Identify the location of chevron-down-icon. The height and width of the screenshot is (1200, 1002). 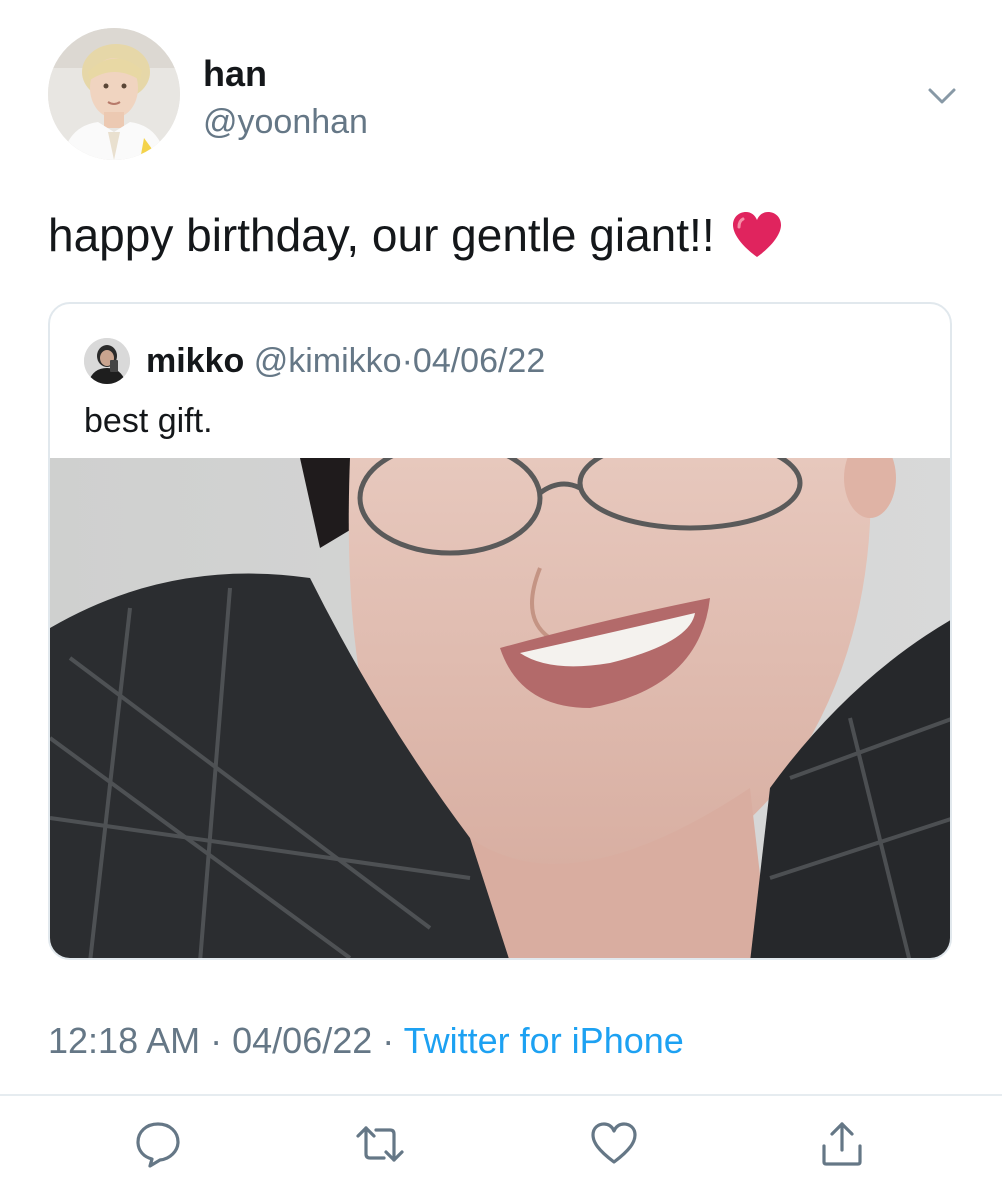
(942, 95).